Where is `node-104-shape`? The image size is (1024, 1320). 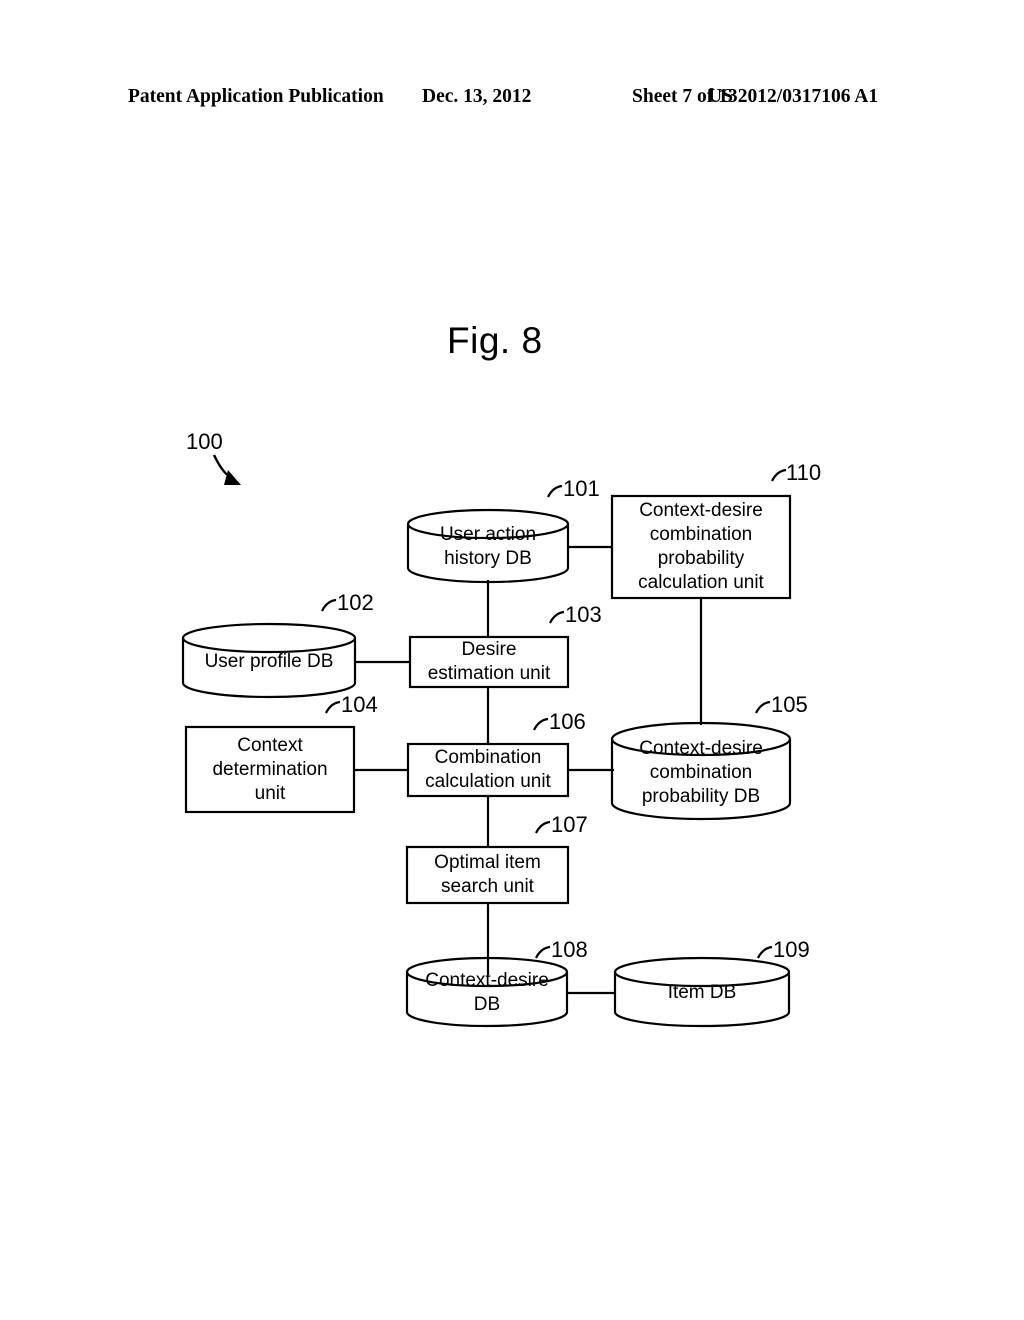 node-104-shape is located at coordinates (270, 769).